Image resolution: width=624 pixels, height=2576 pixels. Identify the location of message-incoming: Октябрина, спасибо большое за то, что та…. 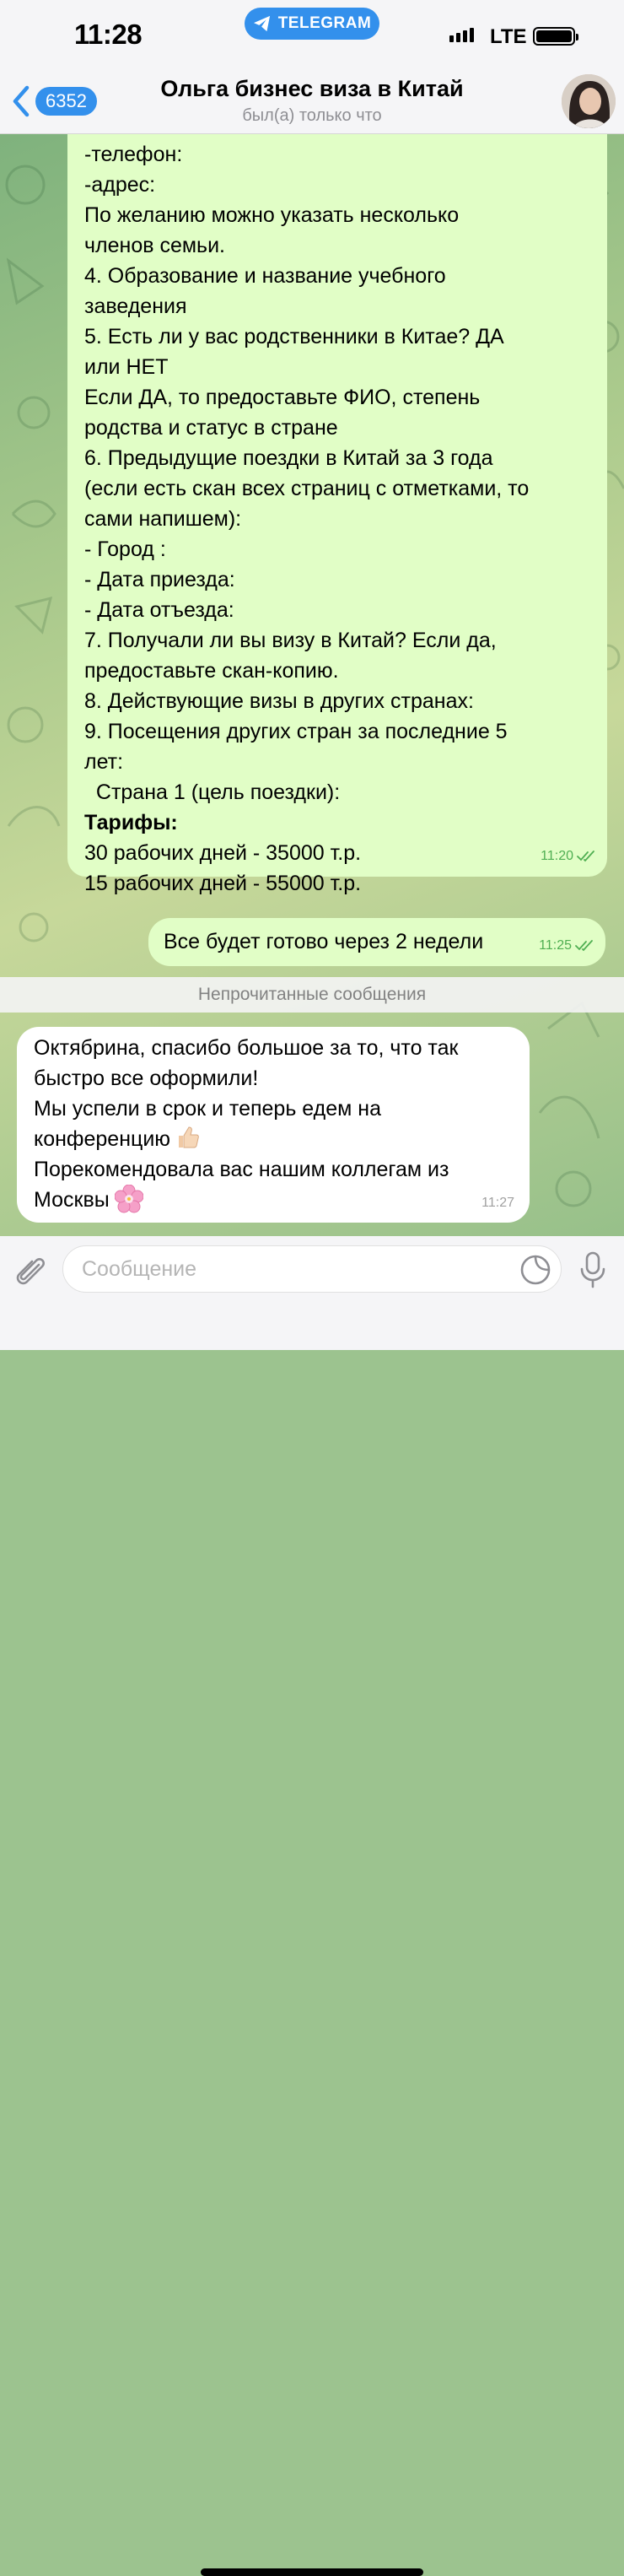
(273, 1125).